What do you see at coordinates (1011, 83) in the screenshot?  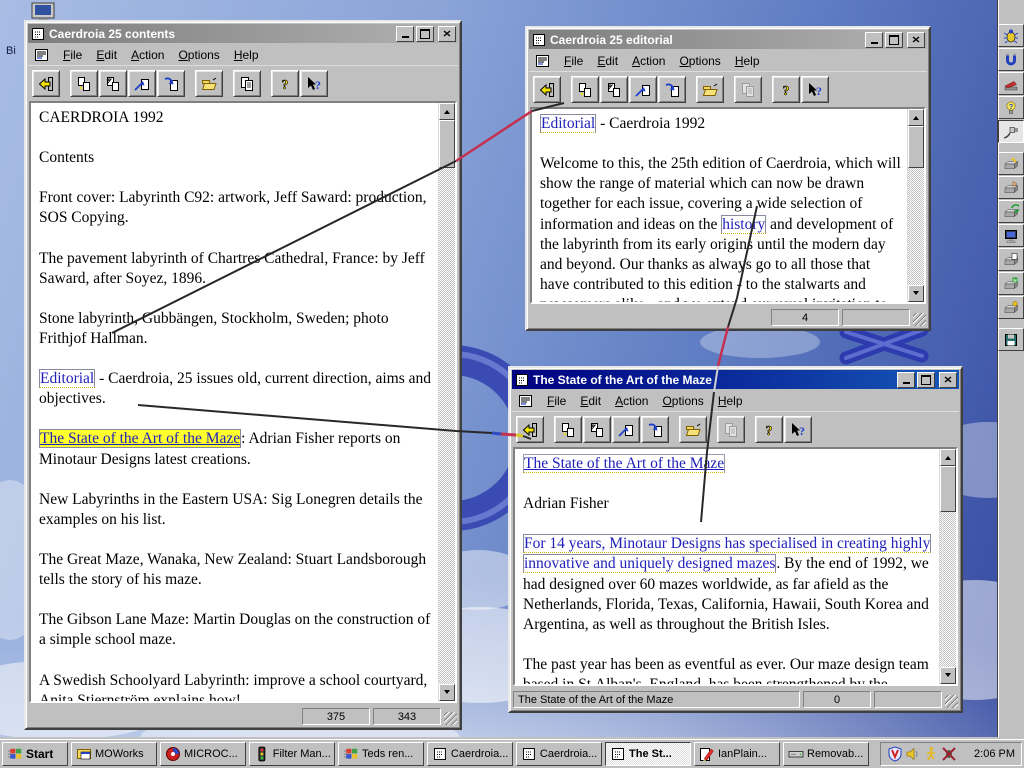 I see `stapler-button` at bounding box center [1011, 83].